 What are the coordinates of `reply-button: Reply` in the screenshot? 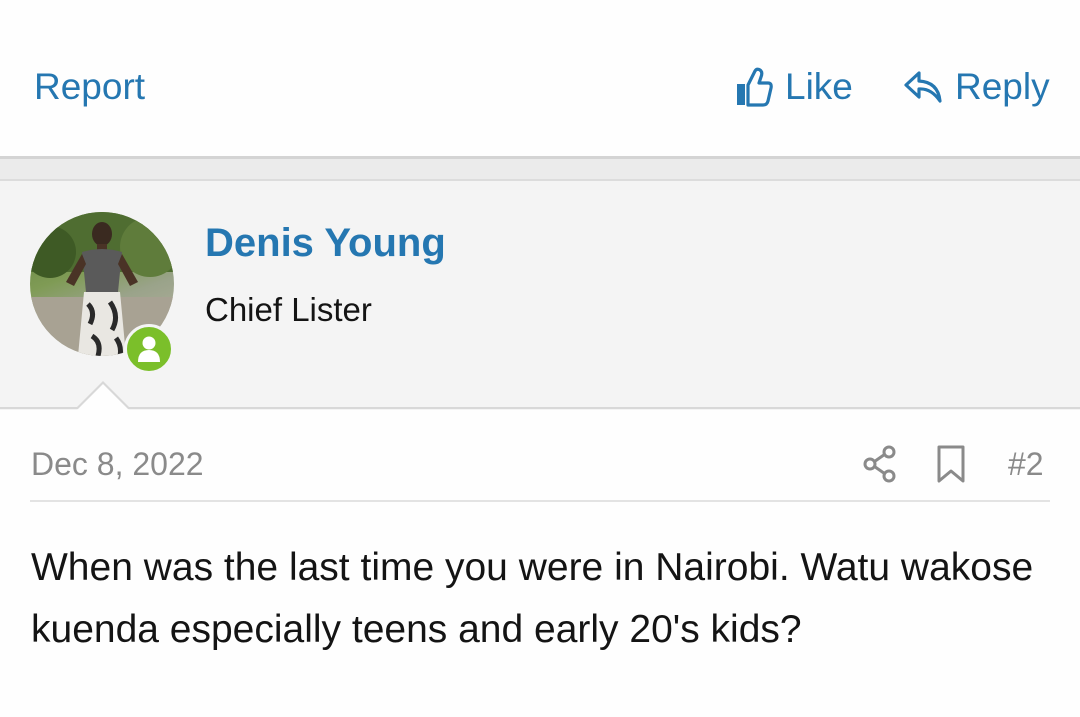 It's located at (976, 87).